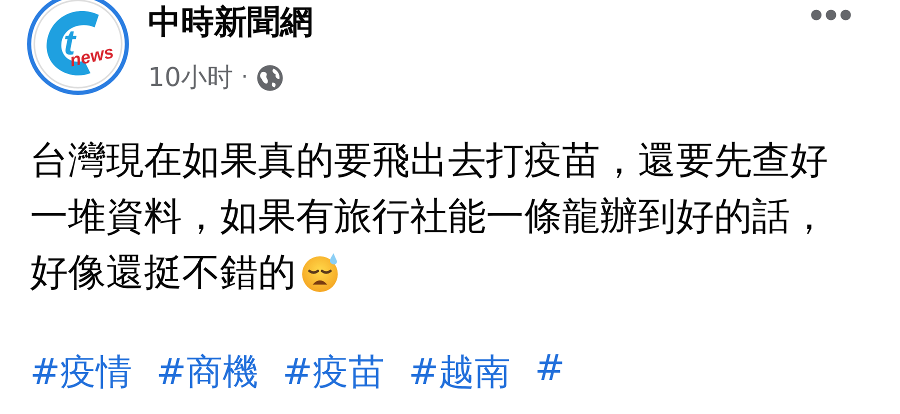 The image size is (900, 414). What do you see at coordinates (81, 372) in the screenshot?
I see `hashtag-link: #疫情` at bounding box center [81, 372].